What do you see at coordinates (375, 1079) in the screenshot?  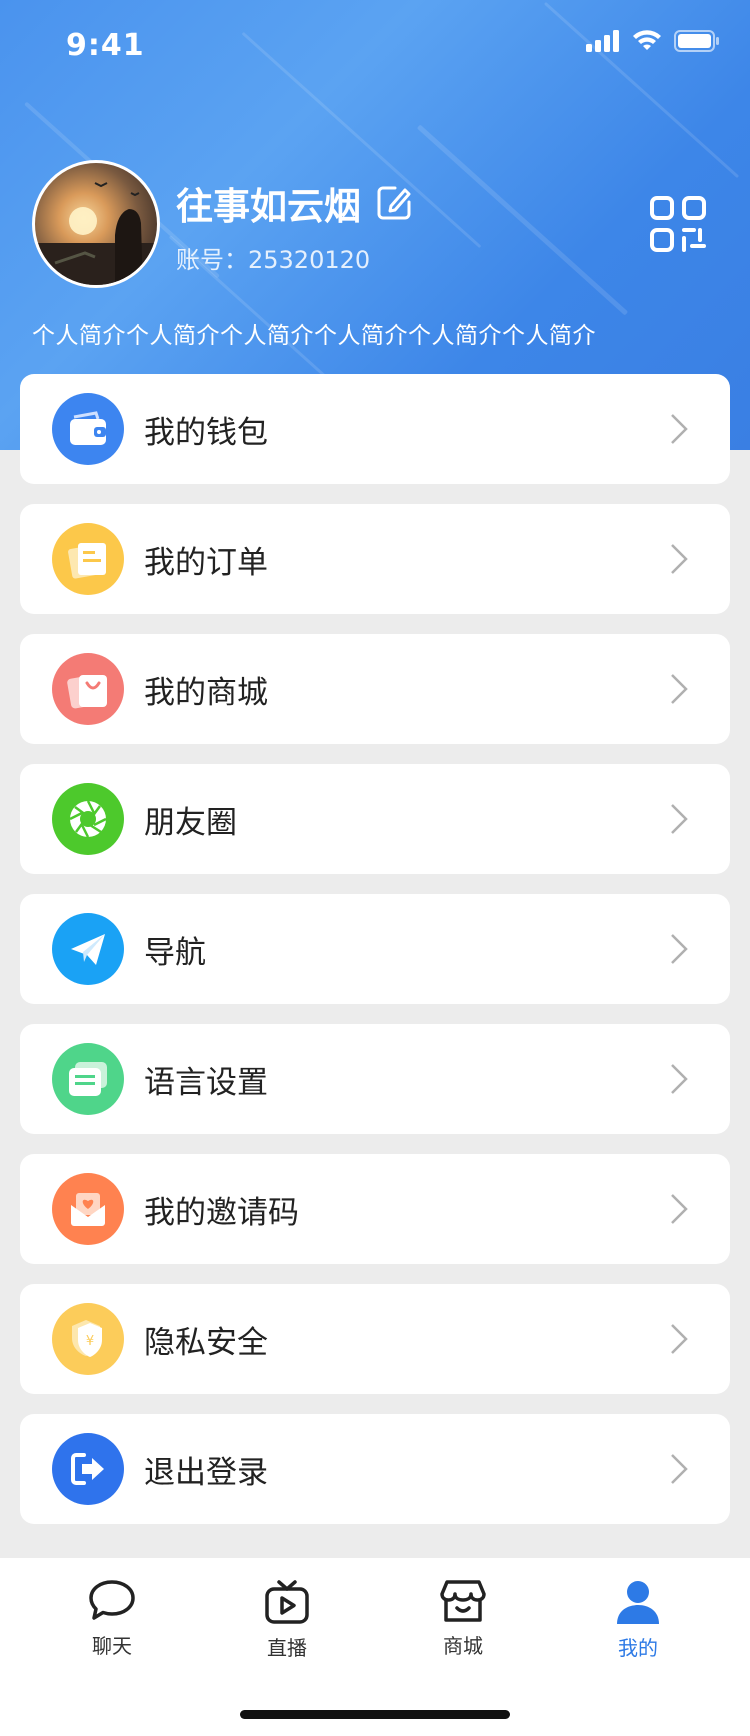 I see `menu-item-language: 语言设置` at bounding box center [375, 1079].